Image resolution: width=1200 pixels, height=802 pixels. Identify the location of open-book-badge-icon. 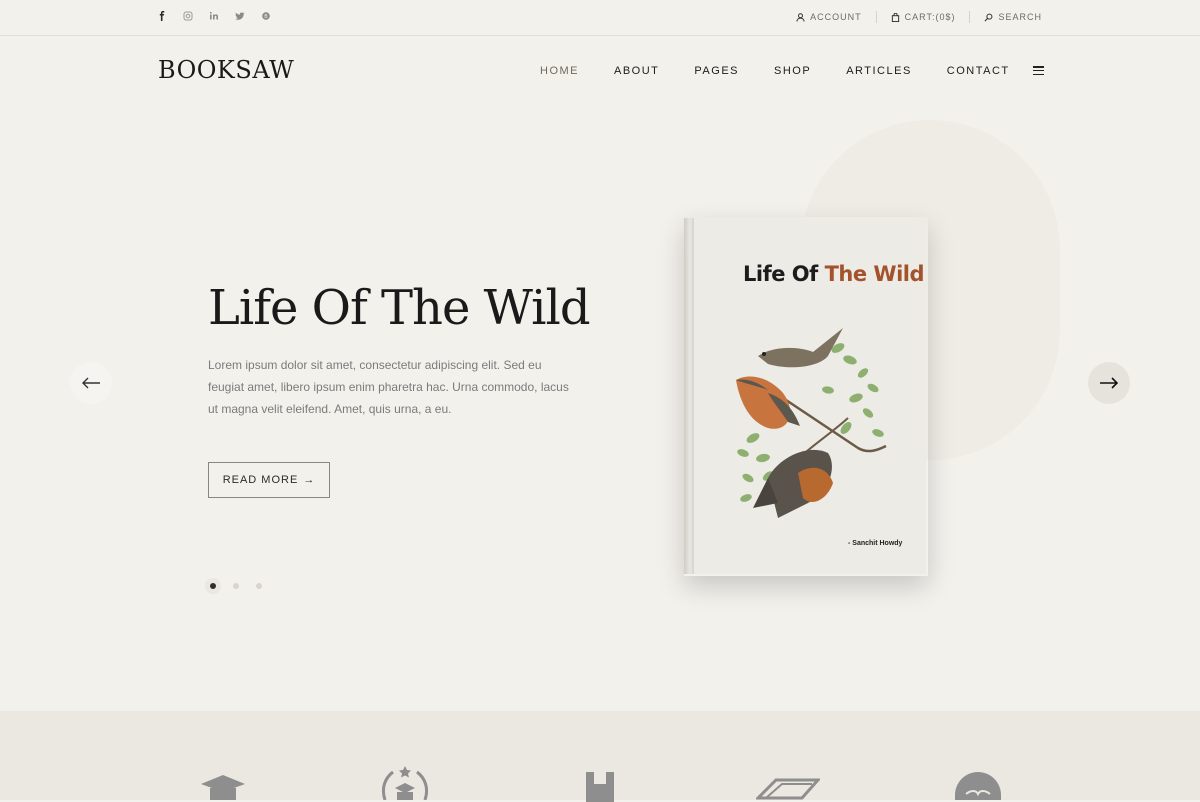
(978, 786).